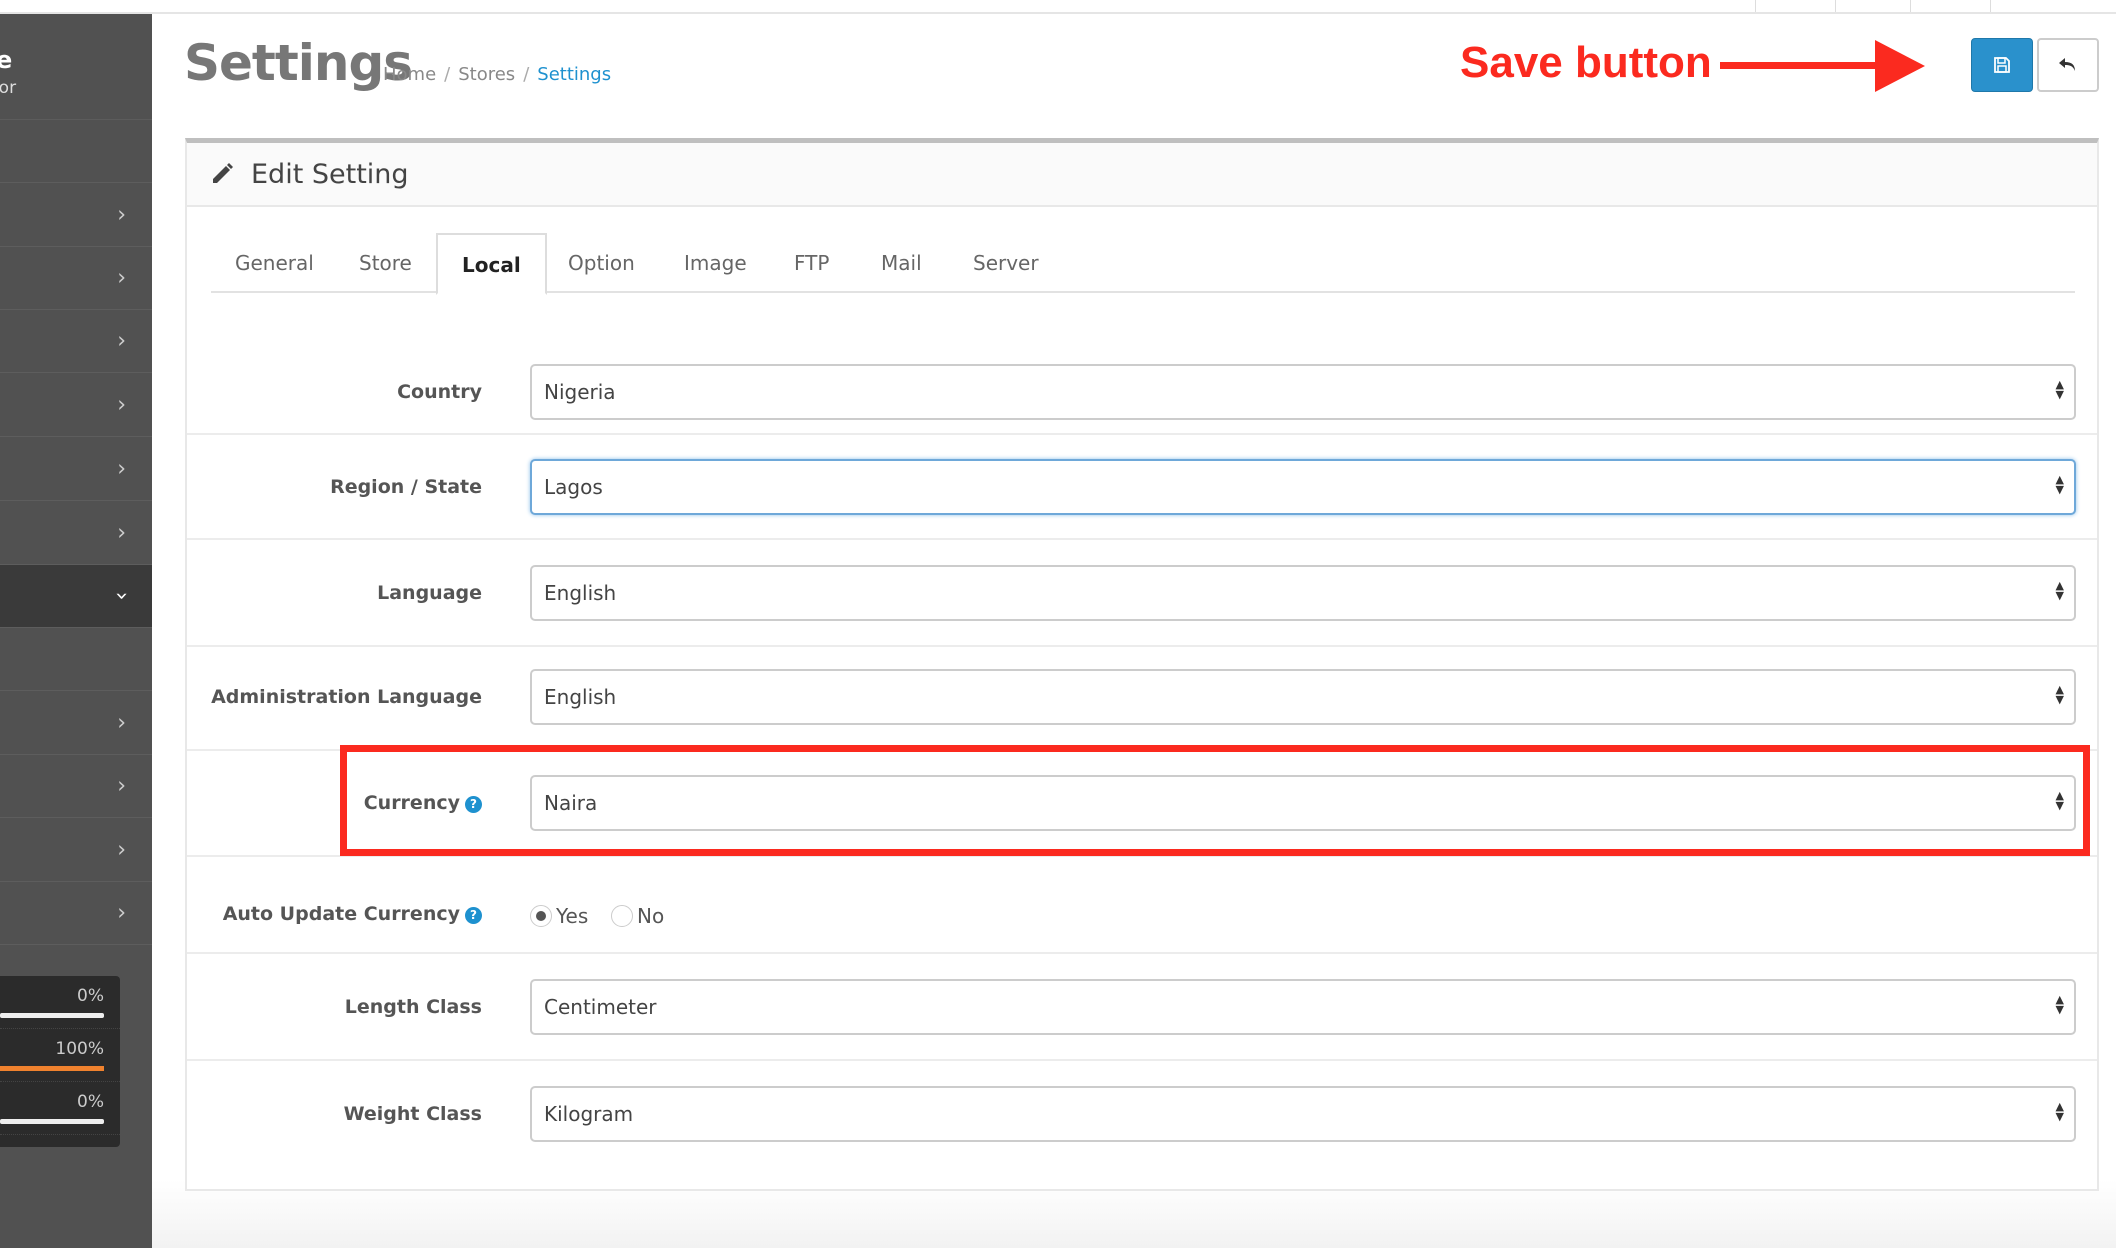 This screenshot has width=2116, height=1248. Describe the element at coordinates (580, 392) in the screenshot. I see `country-value: Nigeria` at that location.